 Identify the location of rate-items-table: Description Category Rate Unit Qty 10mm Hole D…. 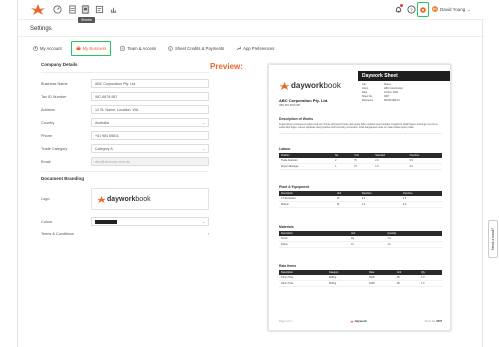
(360, 278).